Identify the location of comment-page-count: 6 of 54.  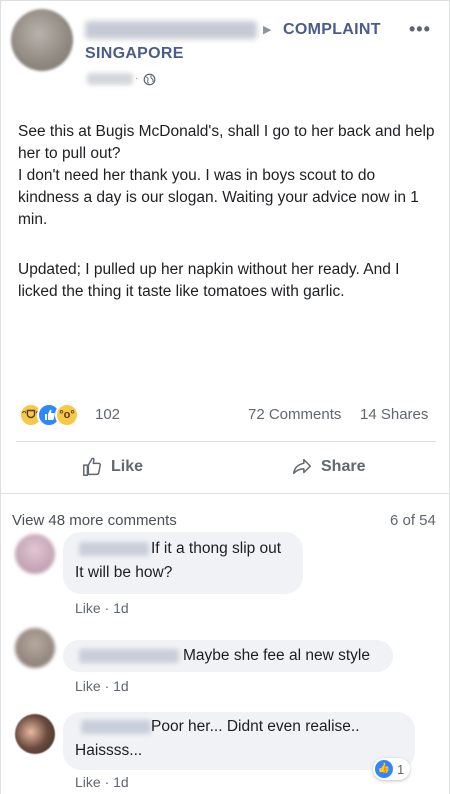
(413, 520).